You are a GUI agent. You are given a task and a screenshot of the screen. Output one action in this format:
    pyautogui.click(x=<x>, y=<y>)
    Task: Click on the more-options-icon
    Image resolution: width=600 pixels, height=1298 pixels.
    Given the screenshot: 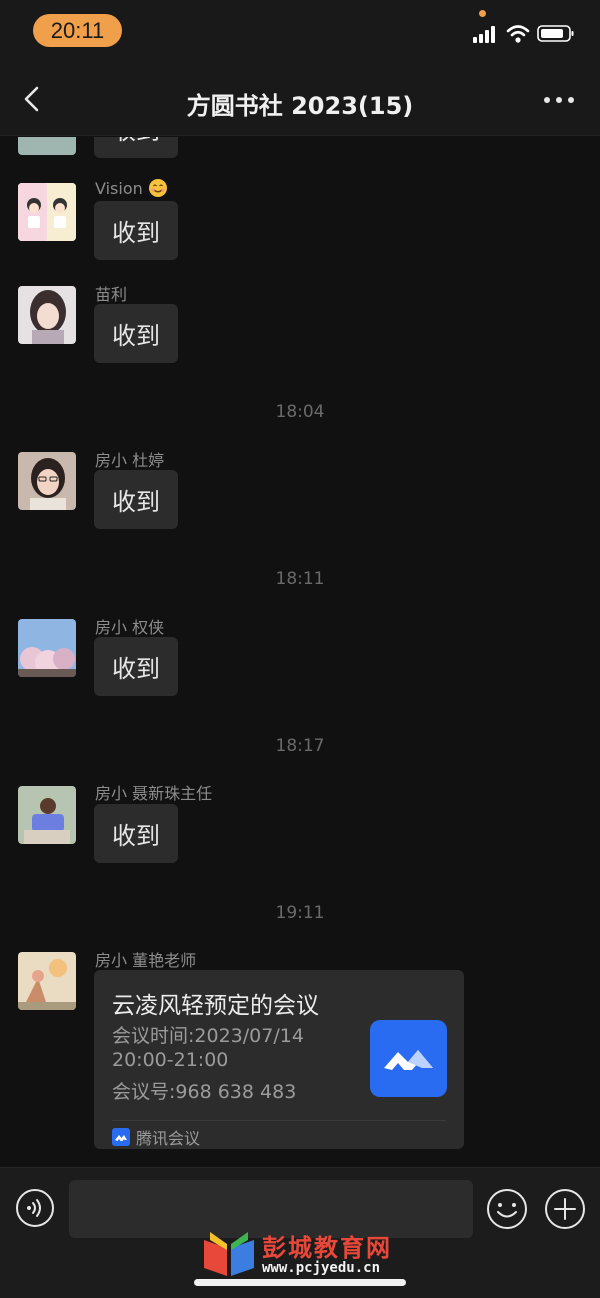 What is the action you would take?
    pyautogui.click(x=559, y=100)
    